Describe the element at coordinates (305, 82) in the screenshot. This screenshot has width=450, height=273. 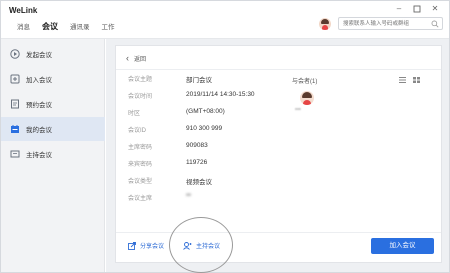
I see `attendees-title: 与会者(1)` at that location.